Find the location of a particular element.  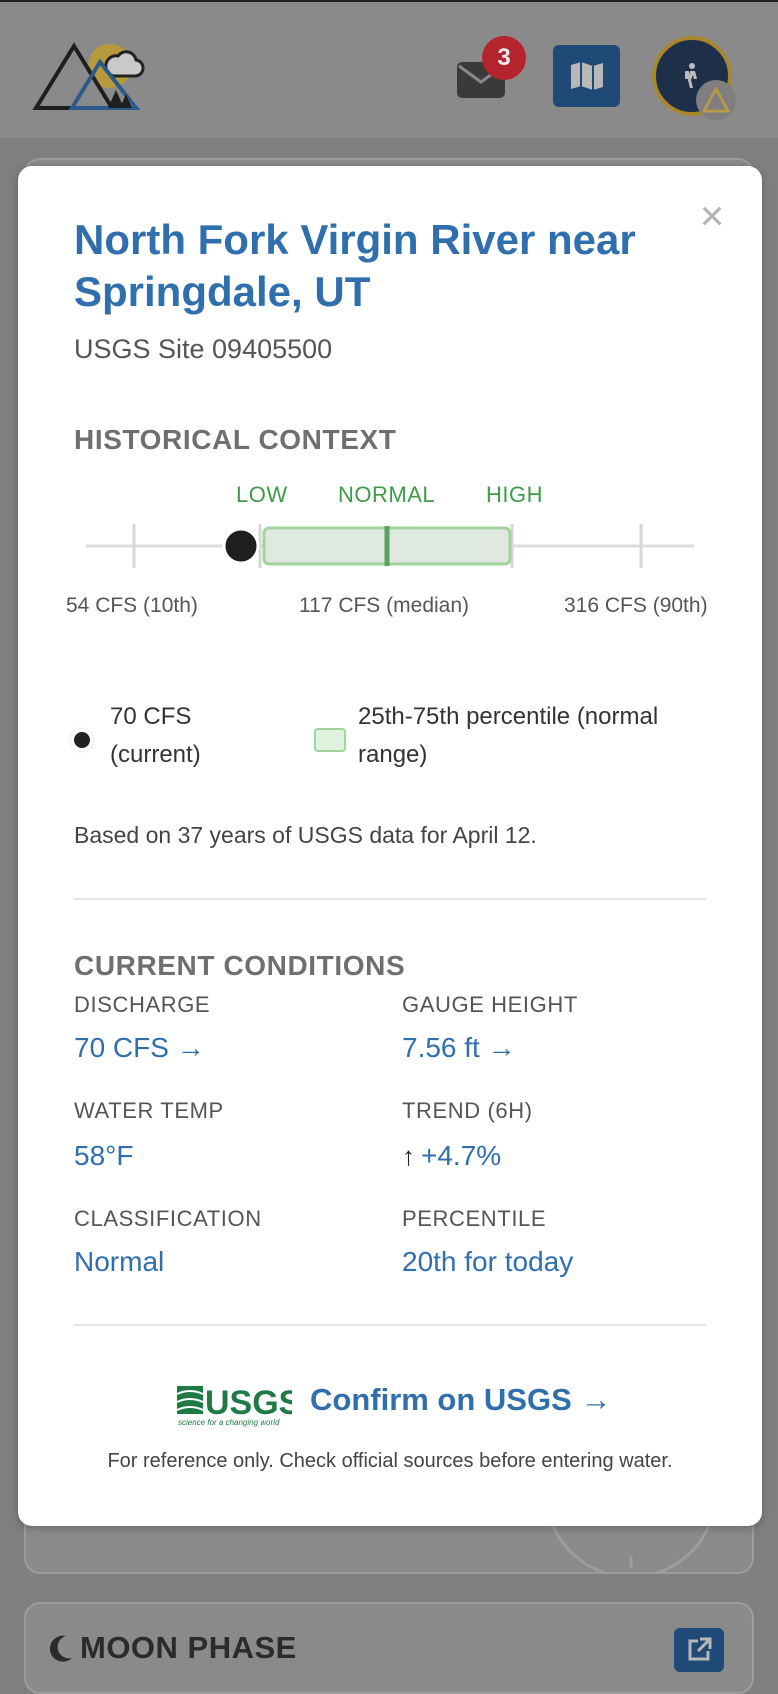

historical-range-scale is located at coordinates (390, 546).